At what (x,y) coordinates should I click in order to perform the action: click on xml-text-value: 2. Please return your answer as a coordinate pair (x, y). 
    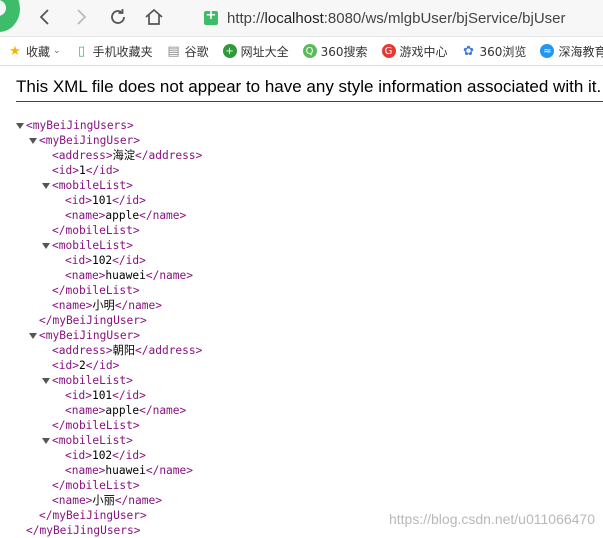
    Looking at the image, I should click on (82, 365).